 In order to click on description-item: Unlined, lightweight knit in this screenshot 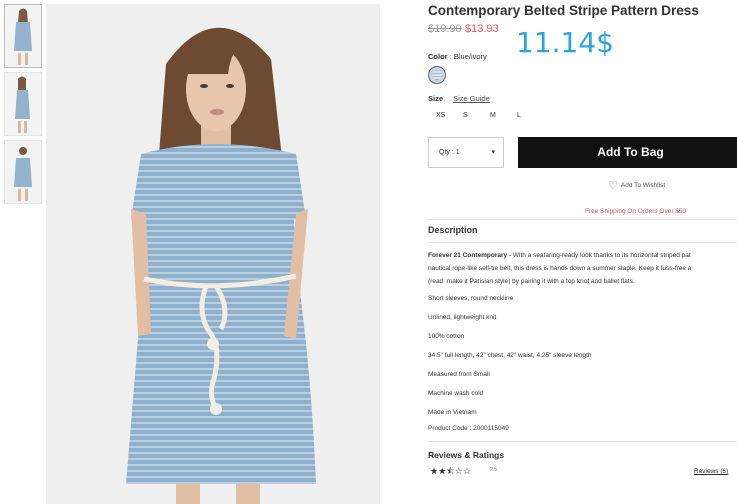, I will do `click(462, 317)`.